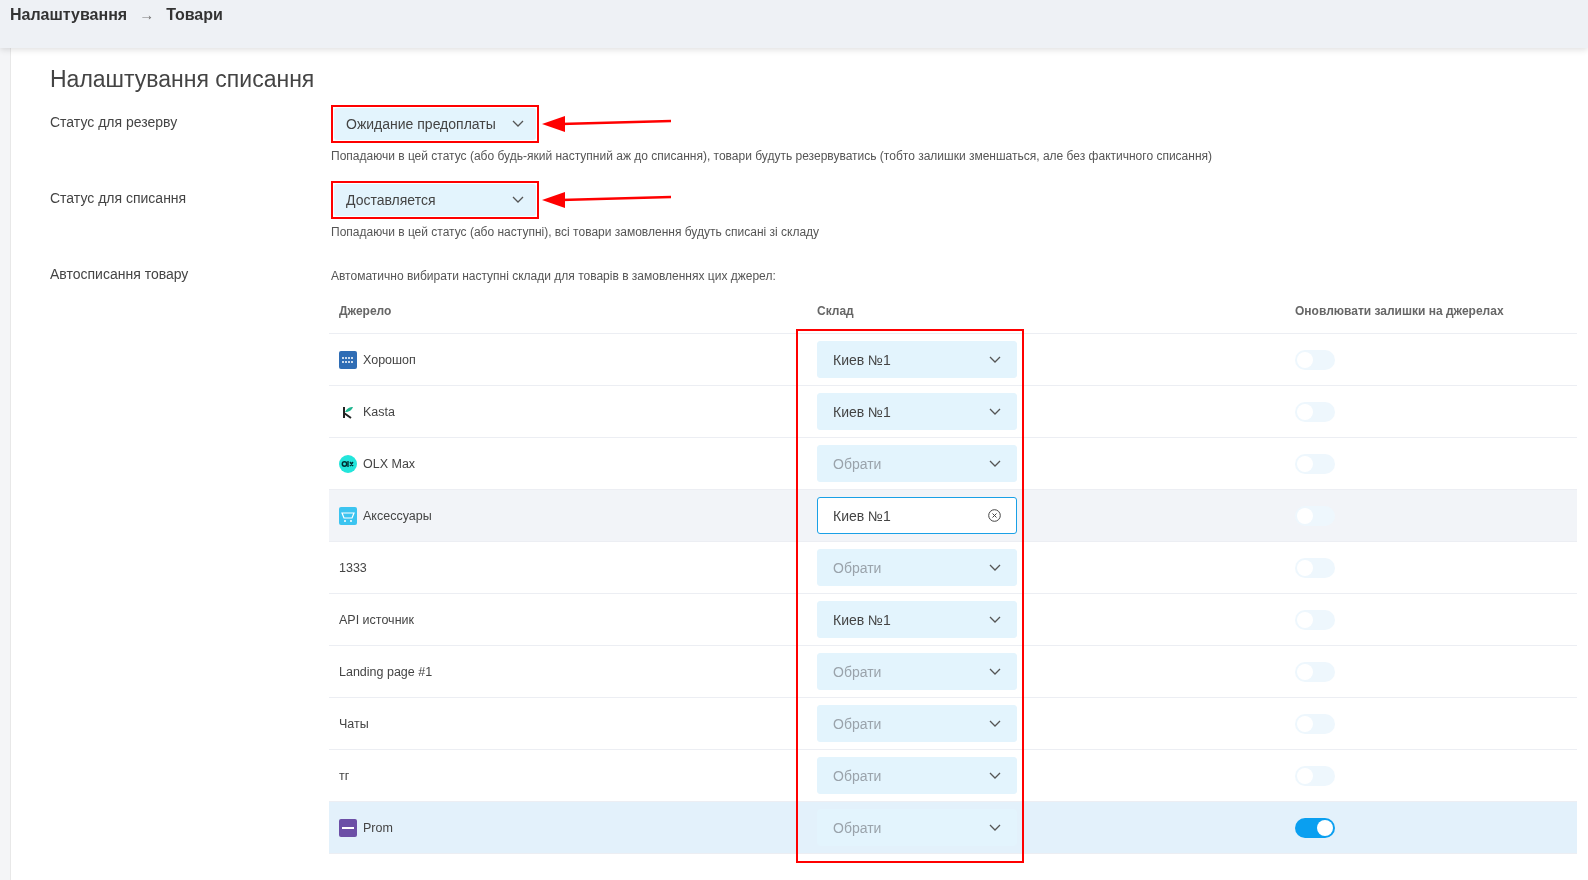  What do you see at coordinates (344, 775) in the screenshot?
I see `source-name: тг` at bounding box center [344, 775].